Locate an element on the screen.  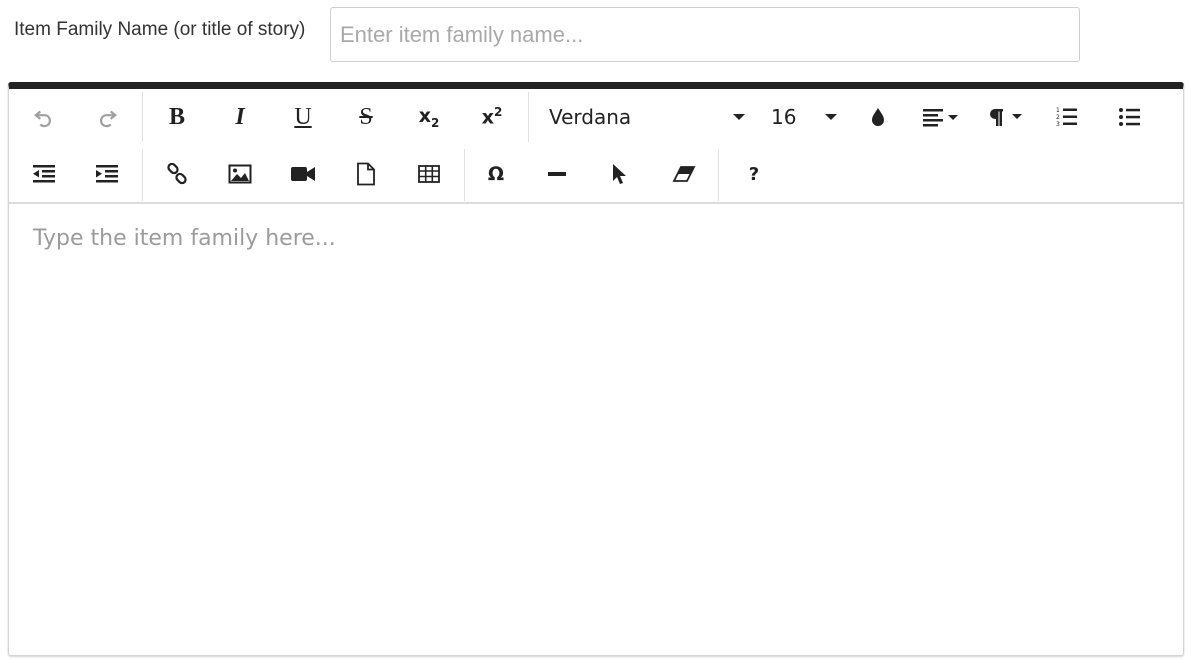
align-dropdown is located at coordinates (941, 117).